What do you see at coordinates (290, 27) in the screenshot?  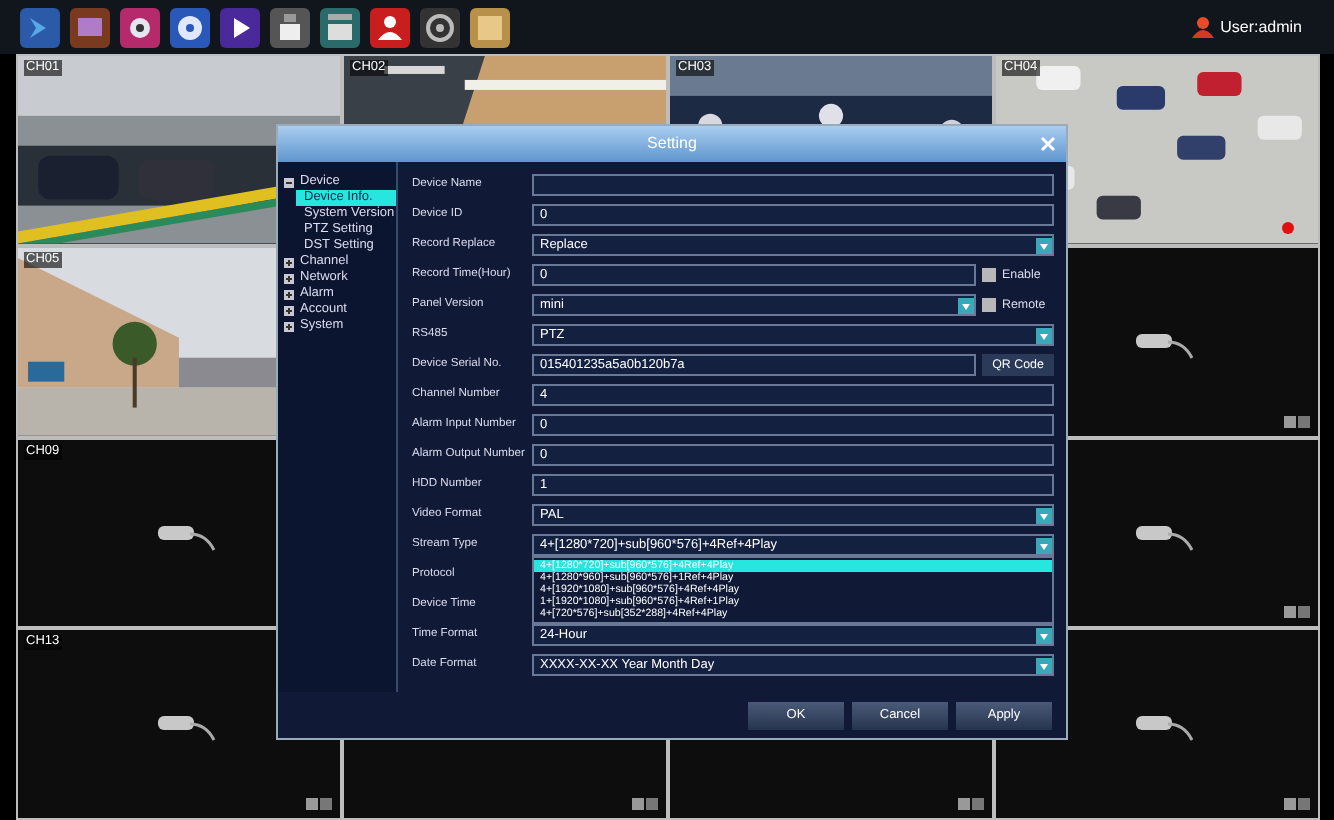 I see `box-icon` at bounding box center [290, 27].